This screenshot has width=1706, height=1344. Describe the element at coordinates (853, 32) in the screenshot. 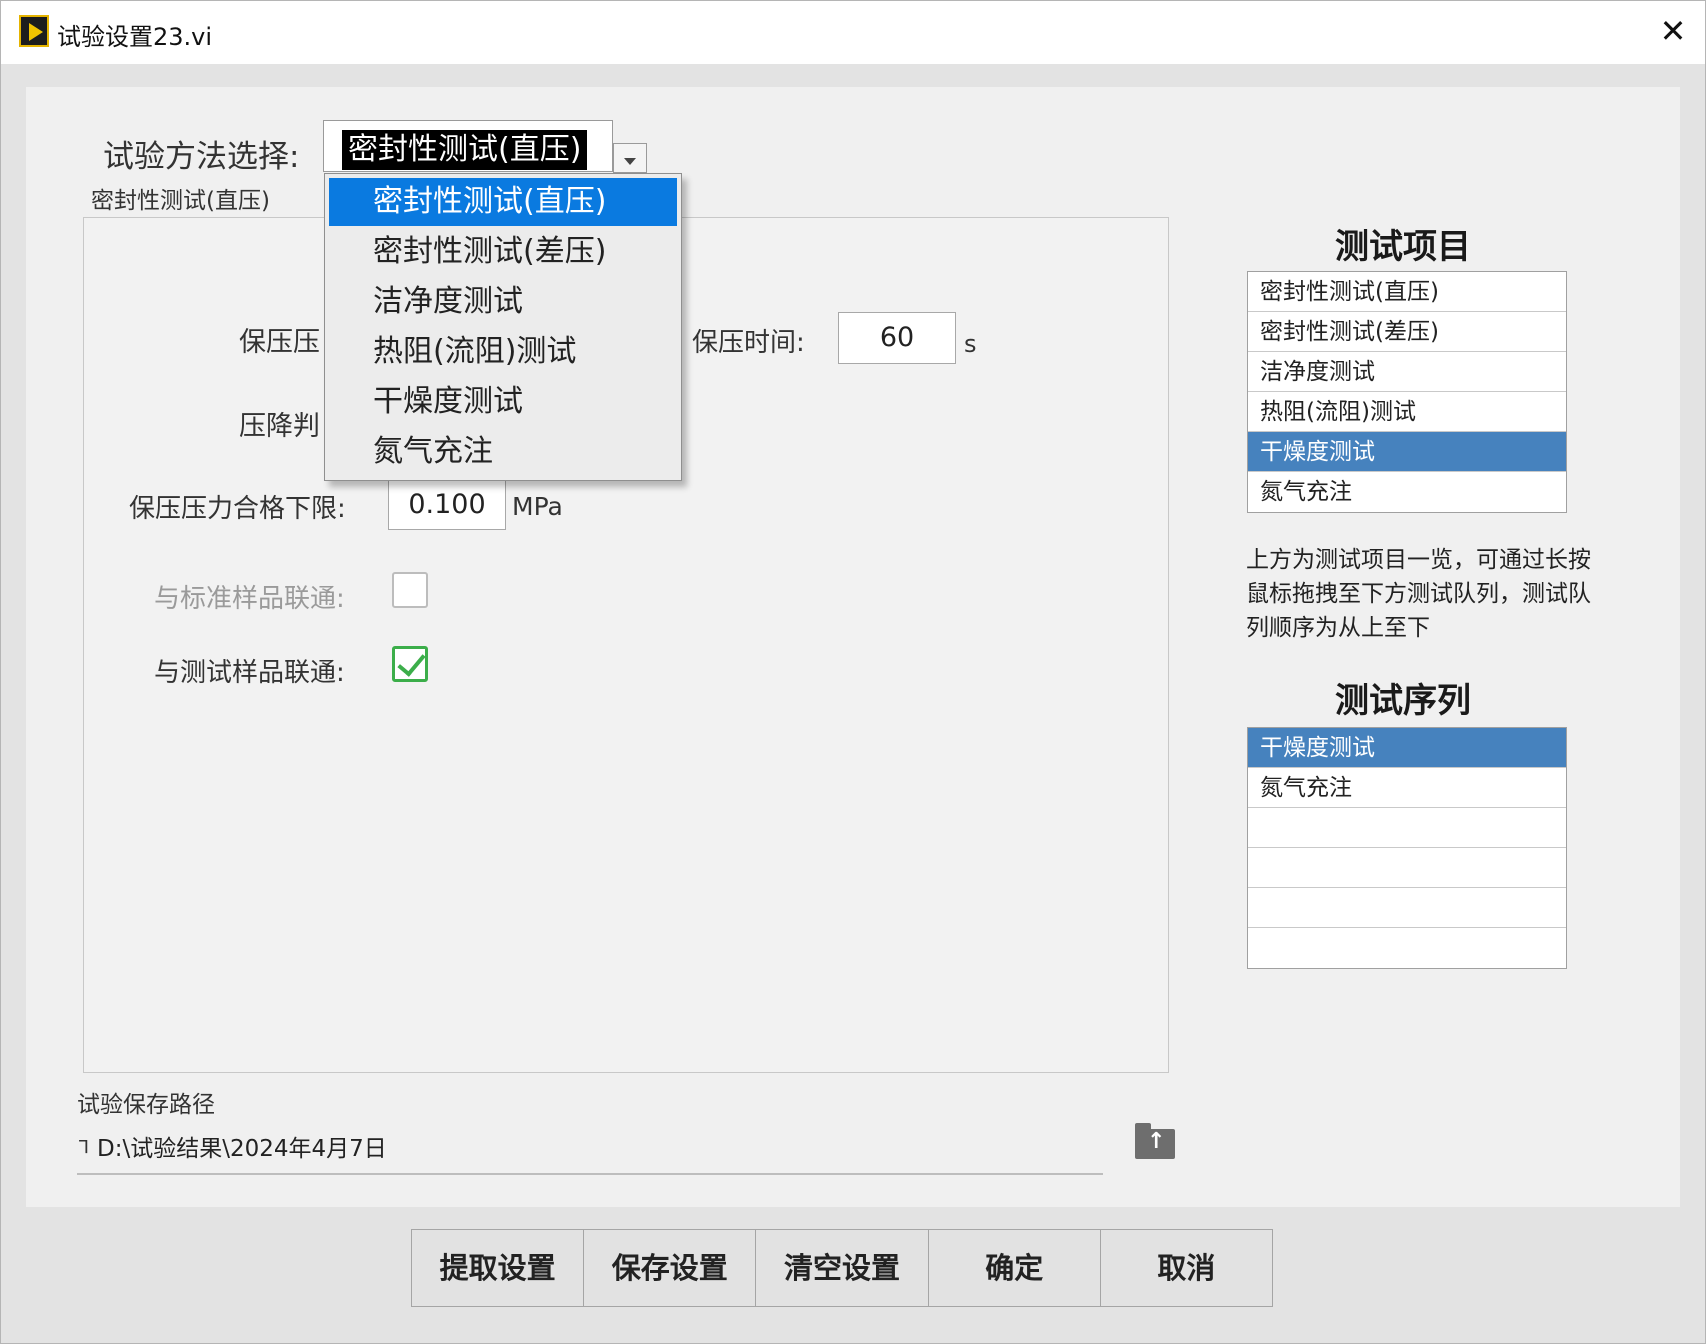

I see `title-bar: 试验设置23.vi ✕` at that location.